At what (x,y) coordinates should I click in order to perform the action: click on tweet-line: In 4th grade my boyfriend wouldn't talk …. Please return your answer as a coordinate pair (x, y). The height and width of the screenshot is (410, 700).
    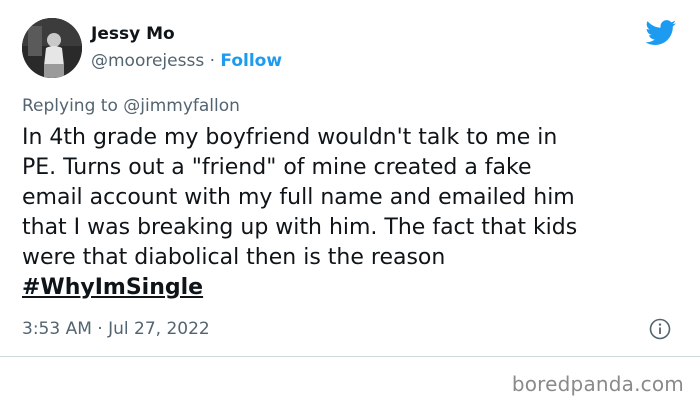
    Looking at the image, I should click on (290, 137).